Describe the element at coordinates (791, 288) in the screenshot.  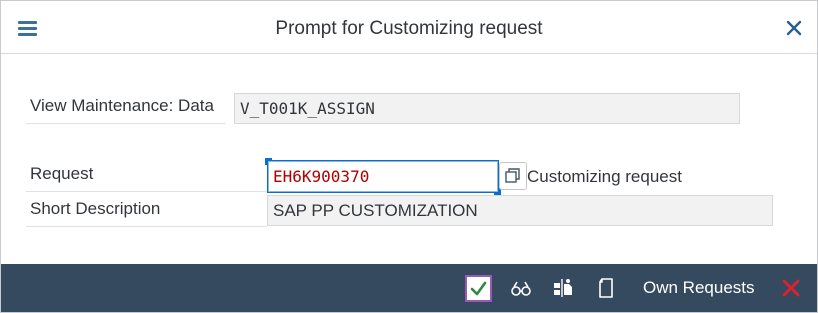
I see `cancel-x-icon` at that location.